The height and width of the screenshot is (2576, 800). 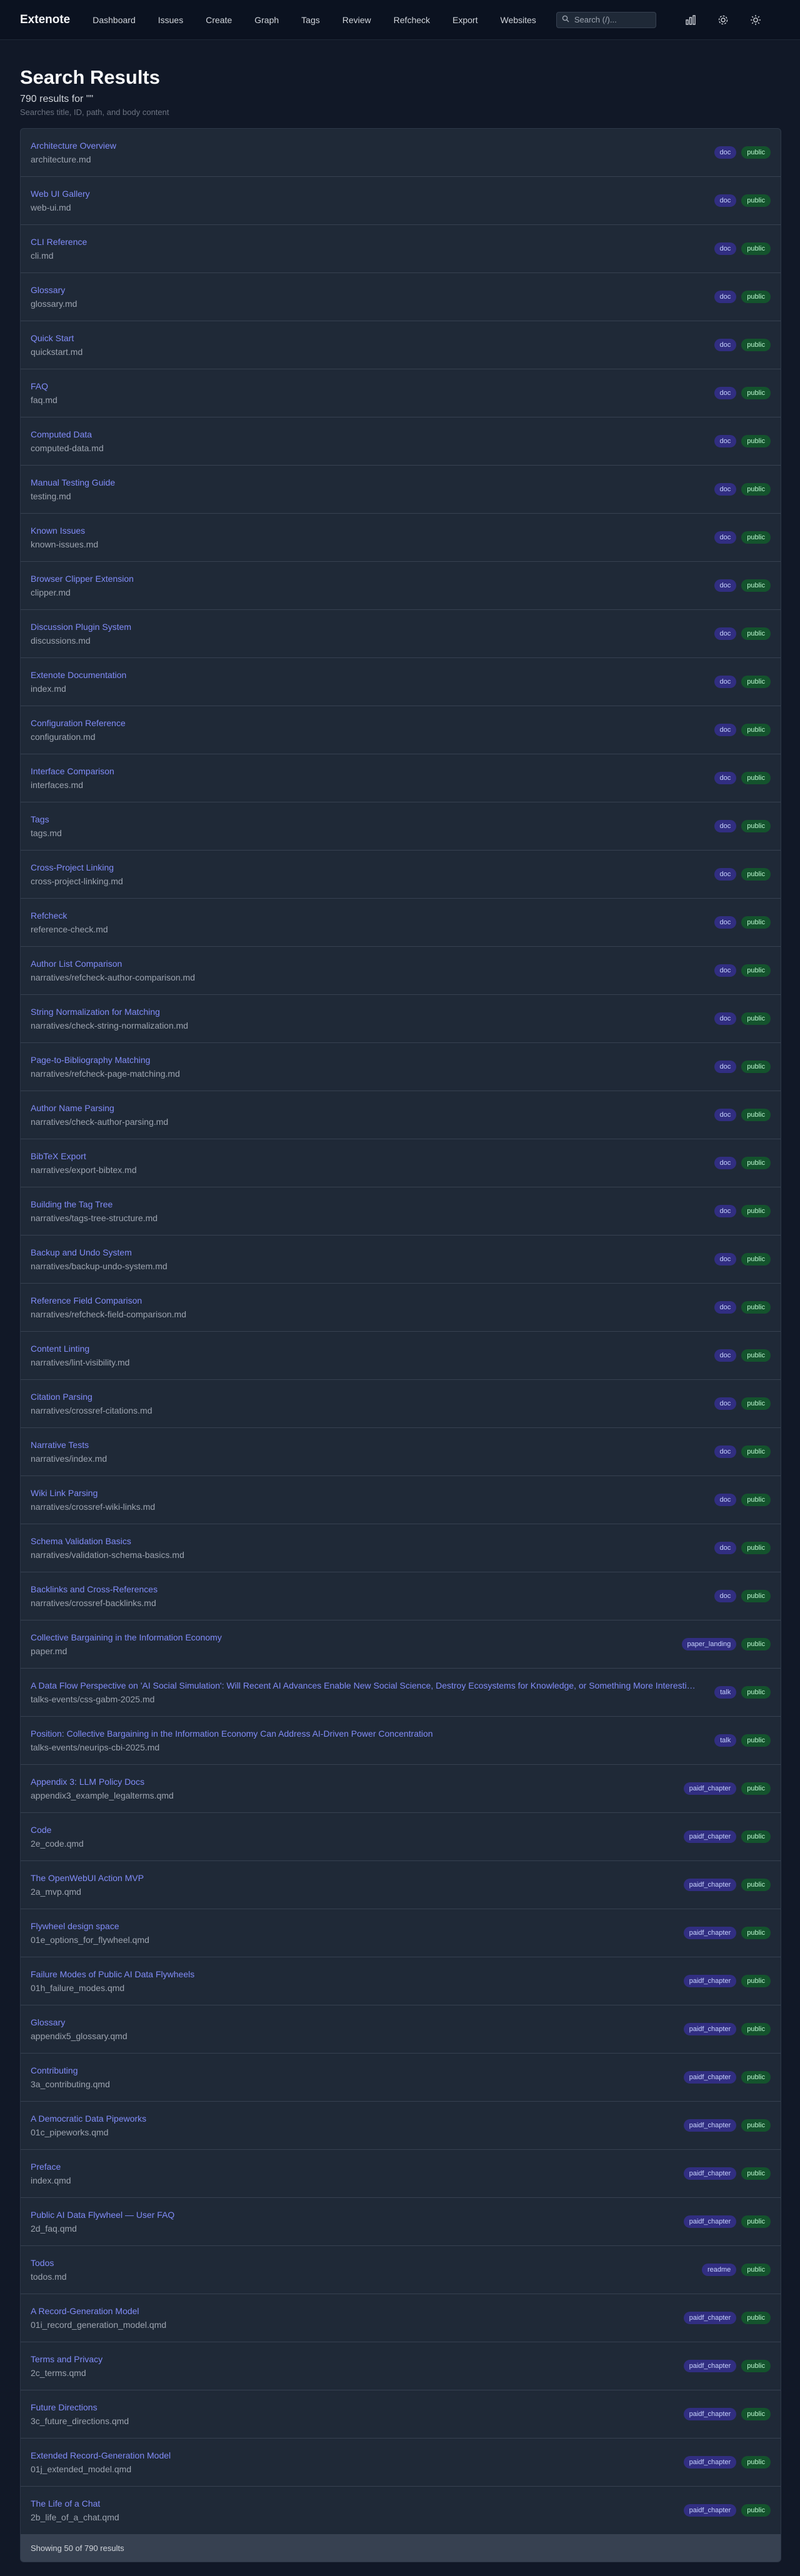 I want to click on nav-link-graph: Graph, so click(x=266, y=20).